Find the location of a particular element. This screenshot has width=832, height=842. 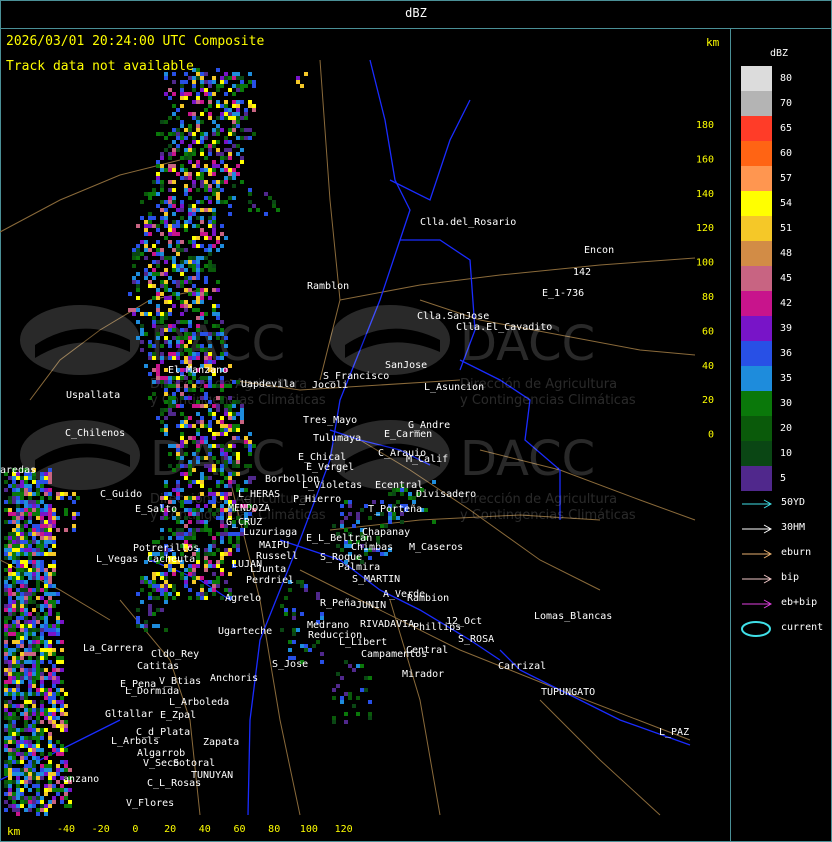

place-label: E_Zpal is located at coordinates (178, 715).